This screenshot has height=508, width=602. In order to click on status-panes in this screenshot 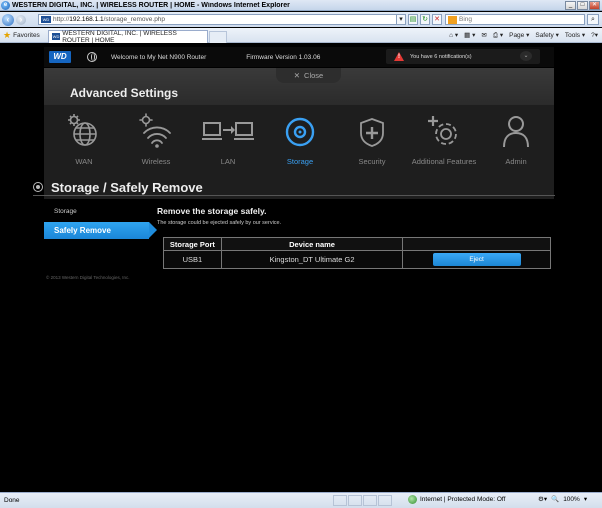, I will do `click(362, 500)`.